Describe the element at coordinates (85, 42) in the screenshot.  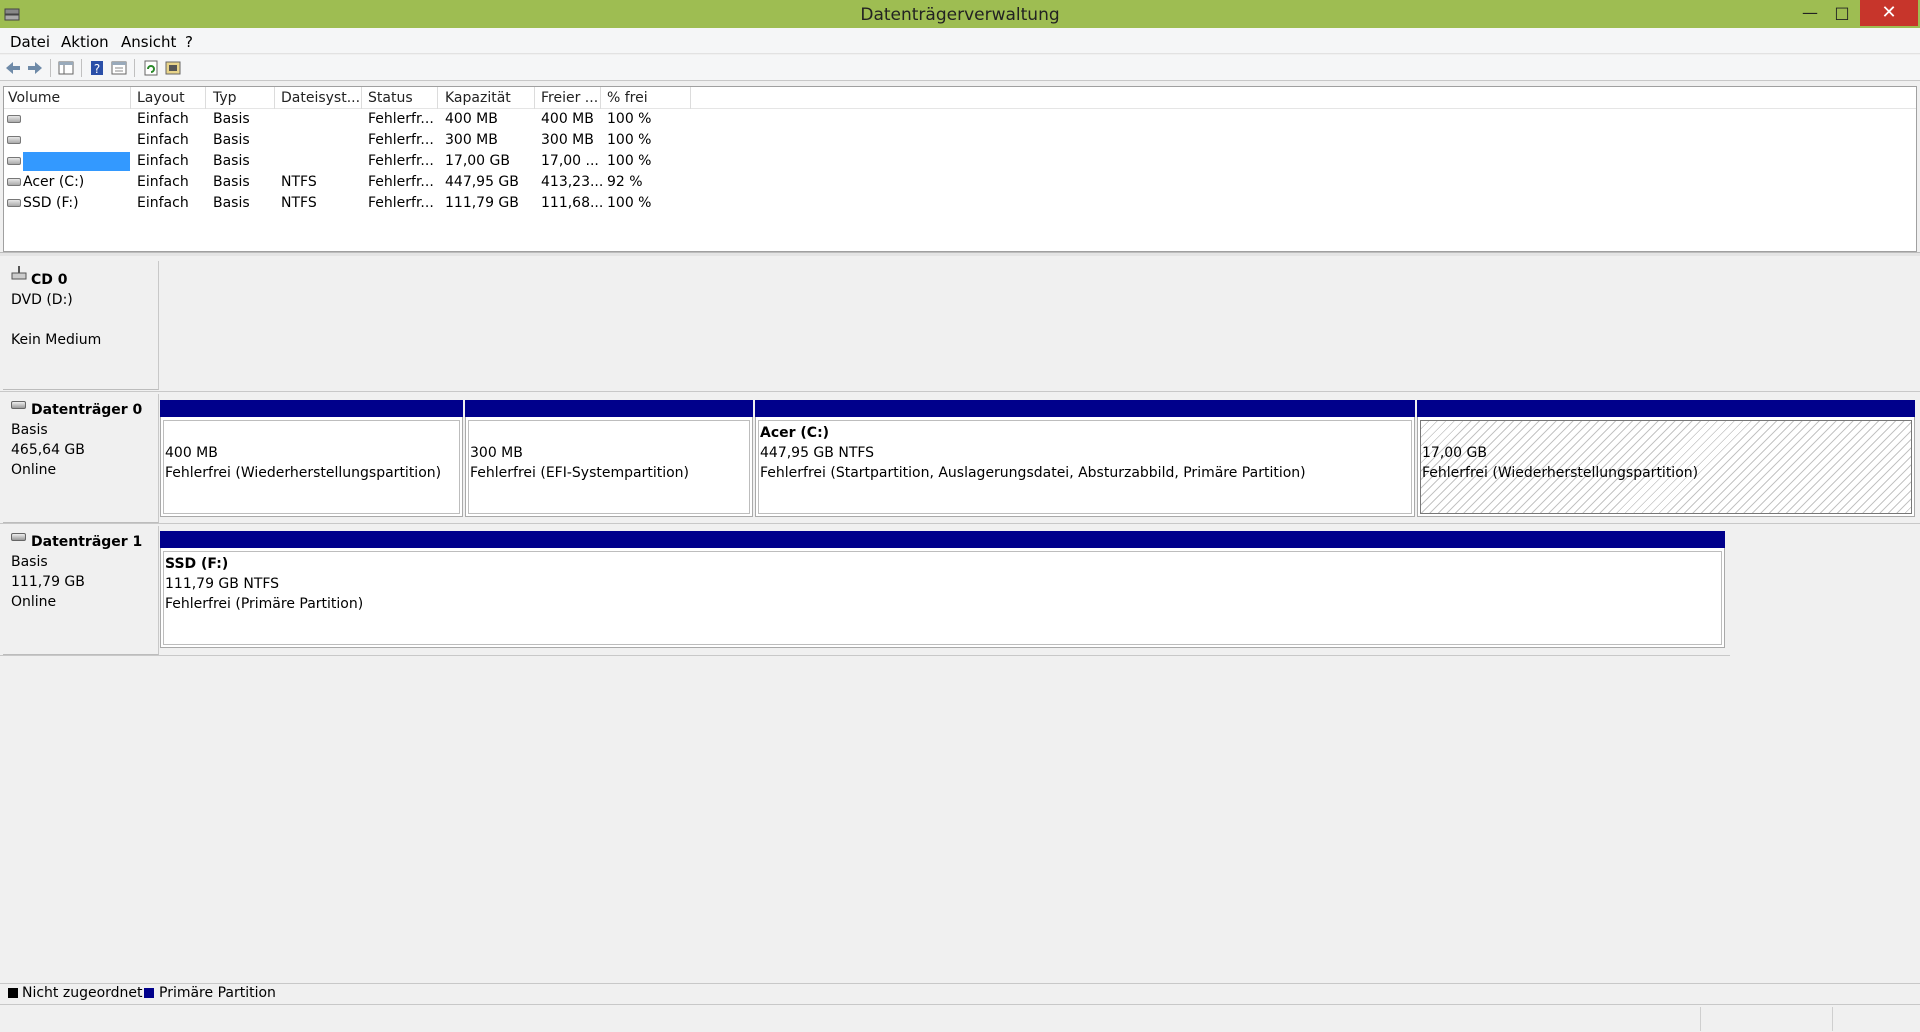
I see `menu-aktion: Aktion` at that location.